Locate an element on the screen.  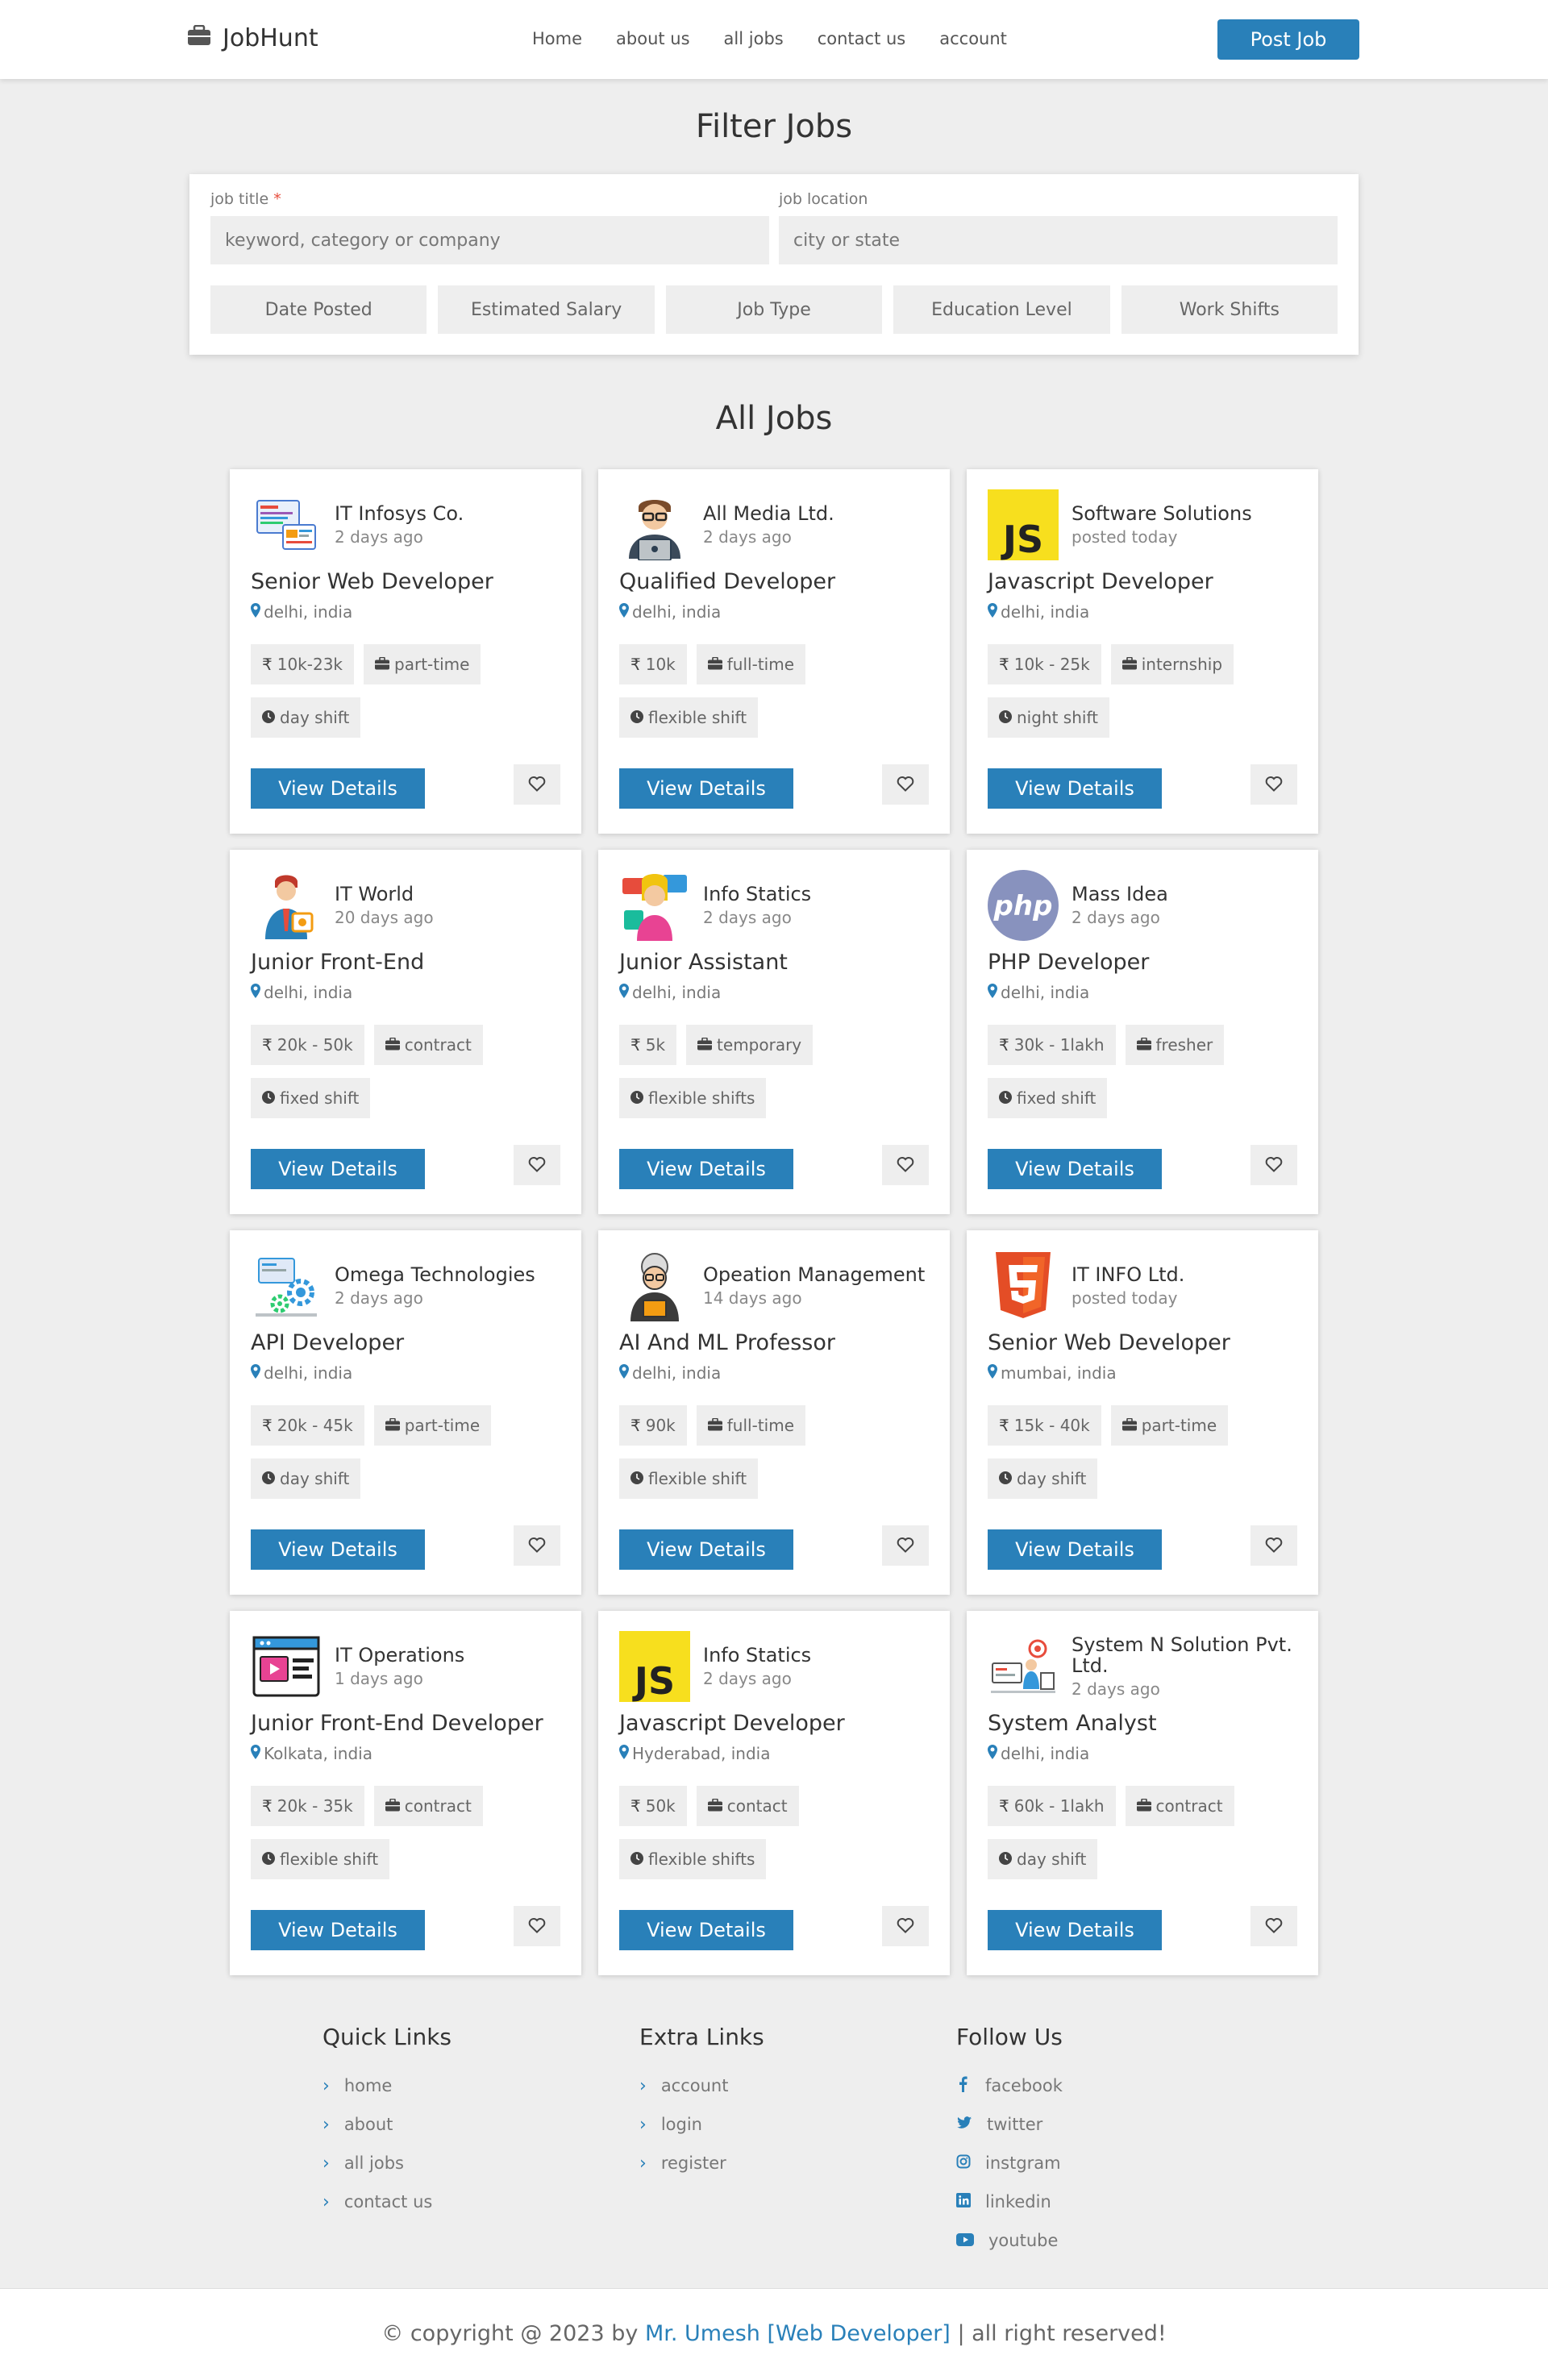
job-title: Javascript Developer is located at coordinates (1100, 581).